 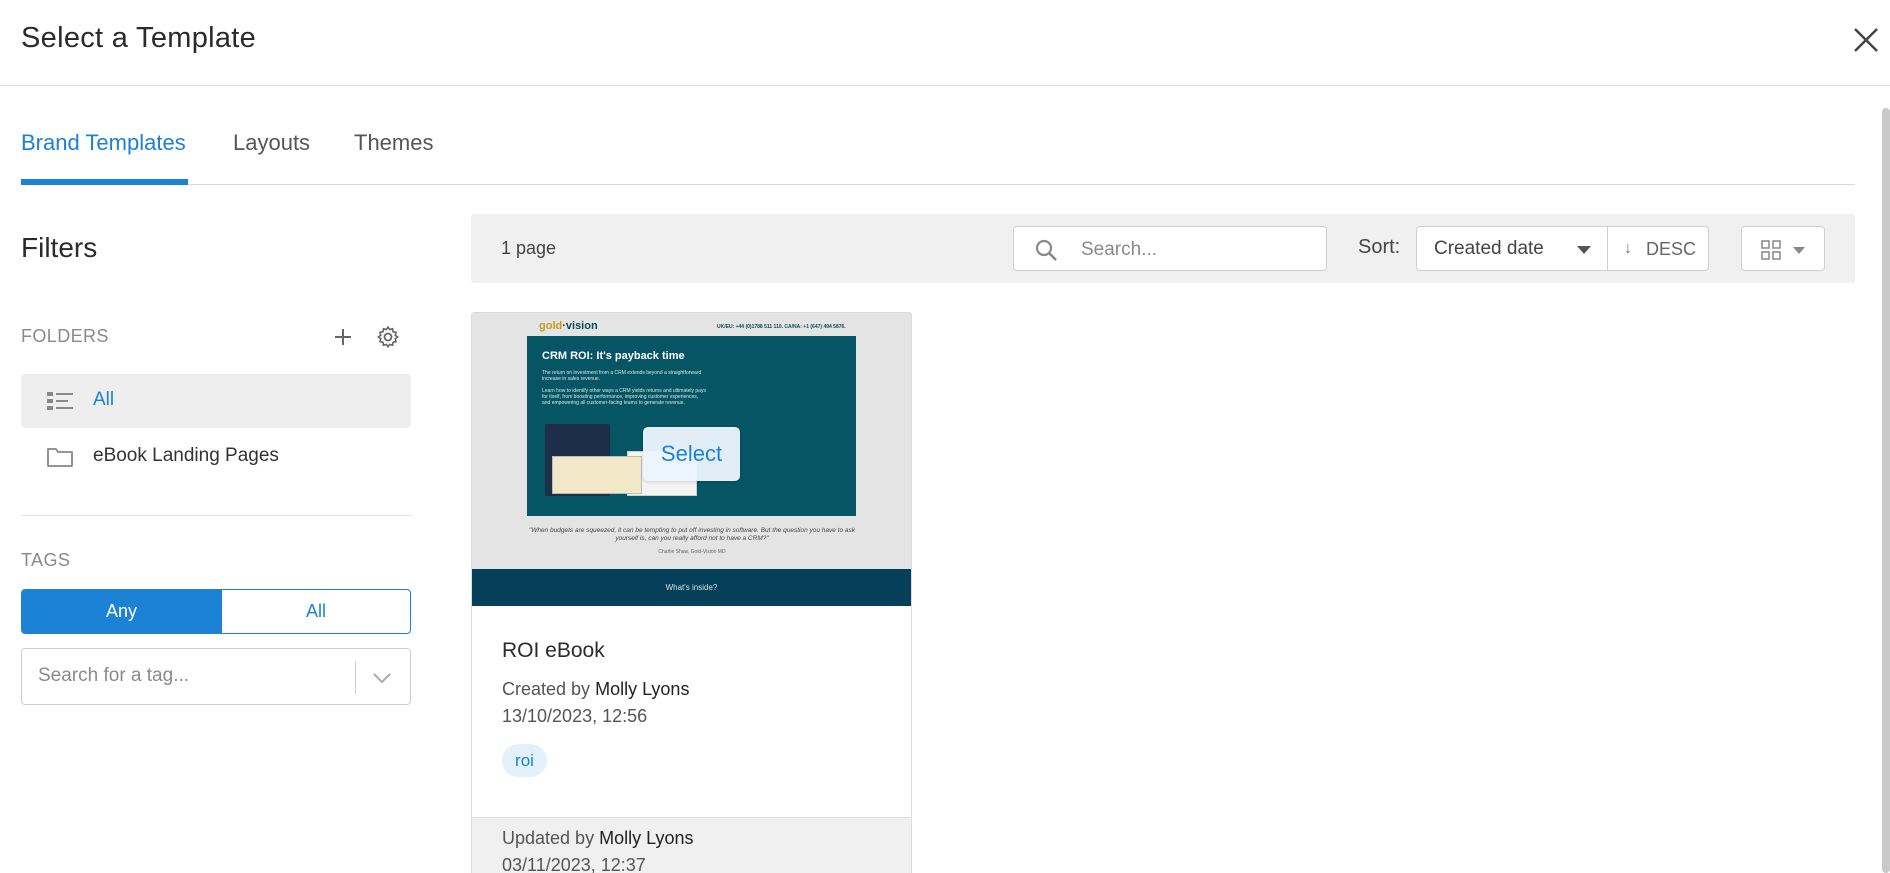 I want to click on sort-label: Sort:, so click(x=1379, y=247).